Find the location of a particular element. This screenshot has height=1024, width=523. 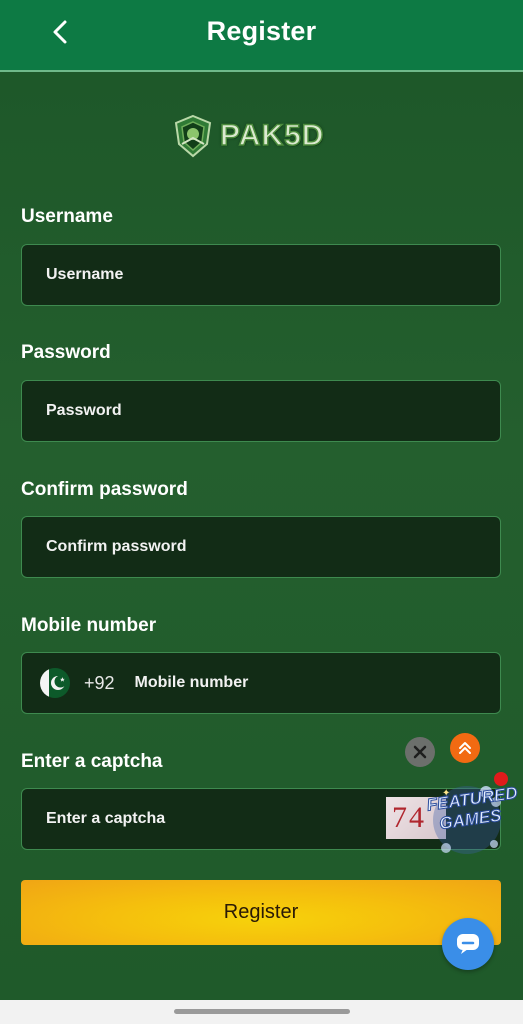

chat-button is located at coordinates (468, 944).